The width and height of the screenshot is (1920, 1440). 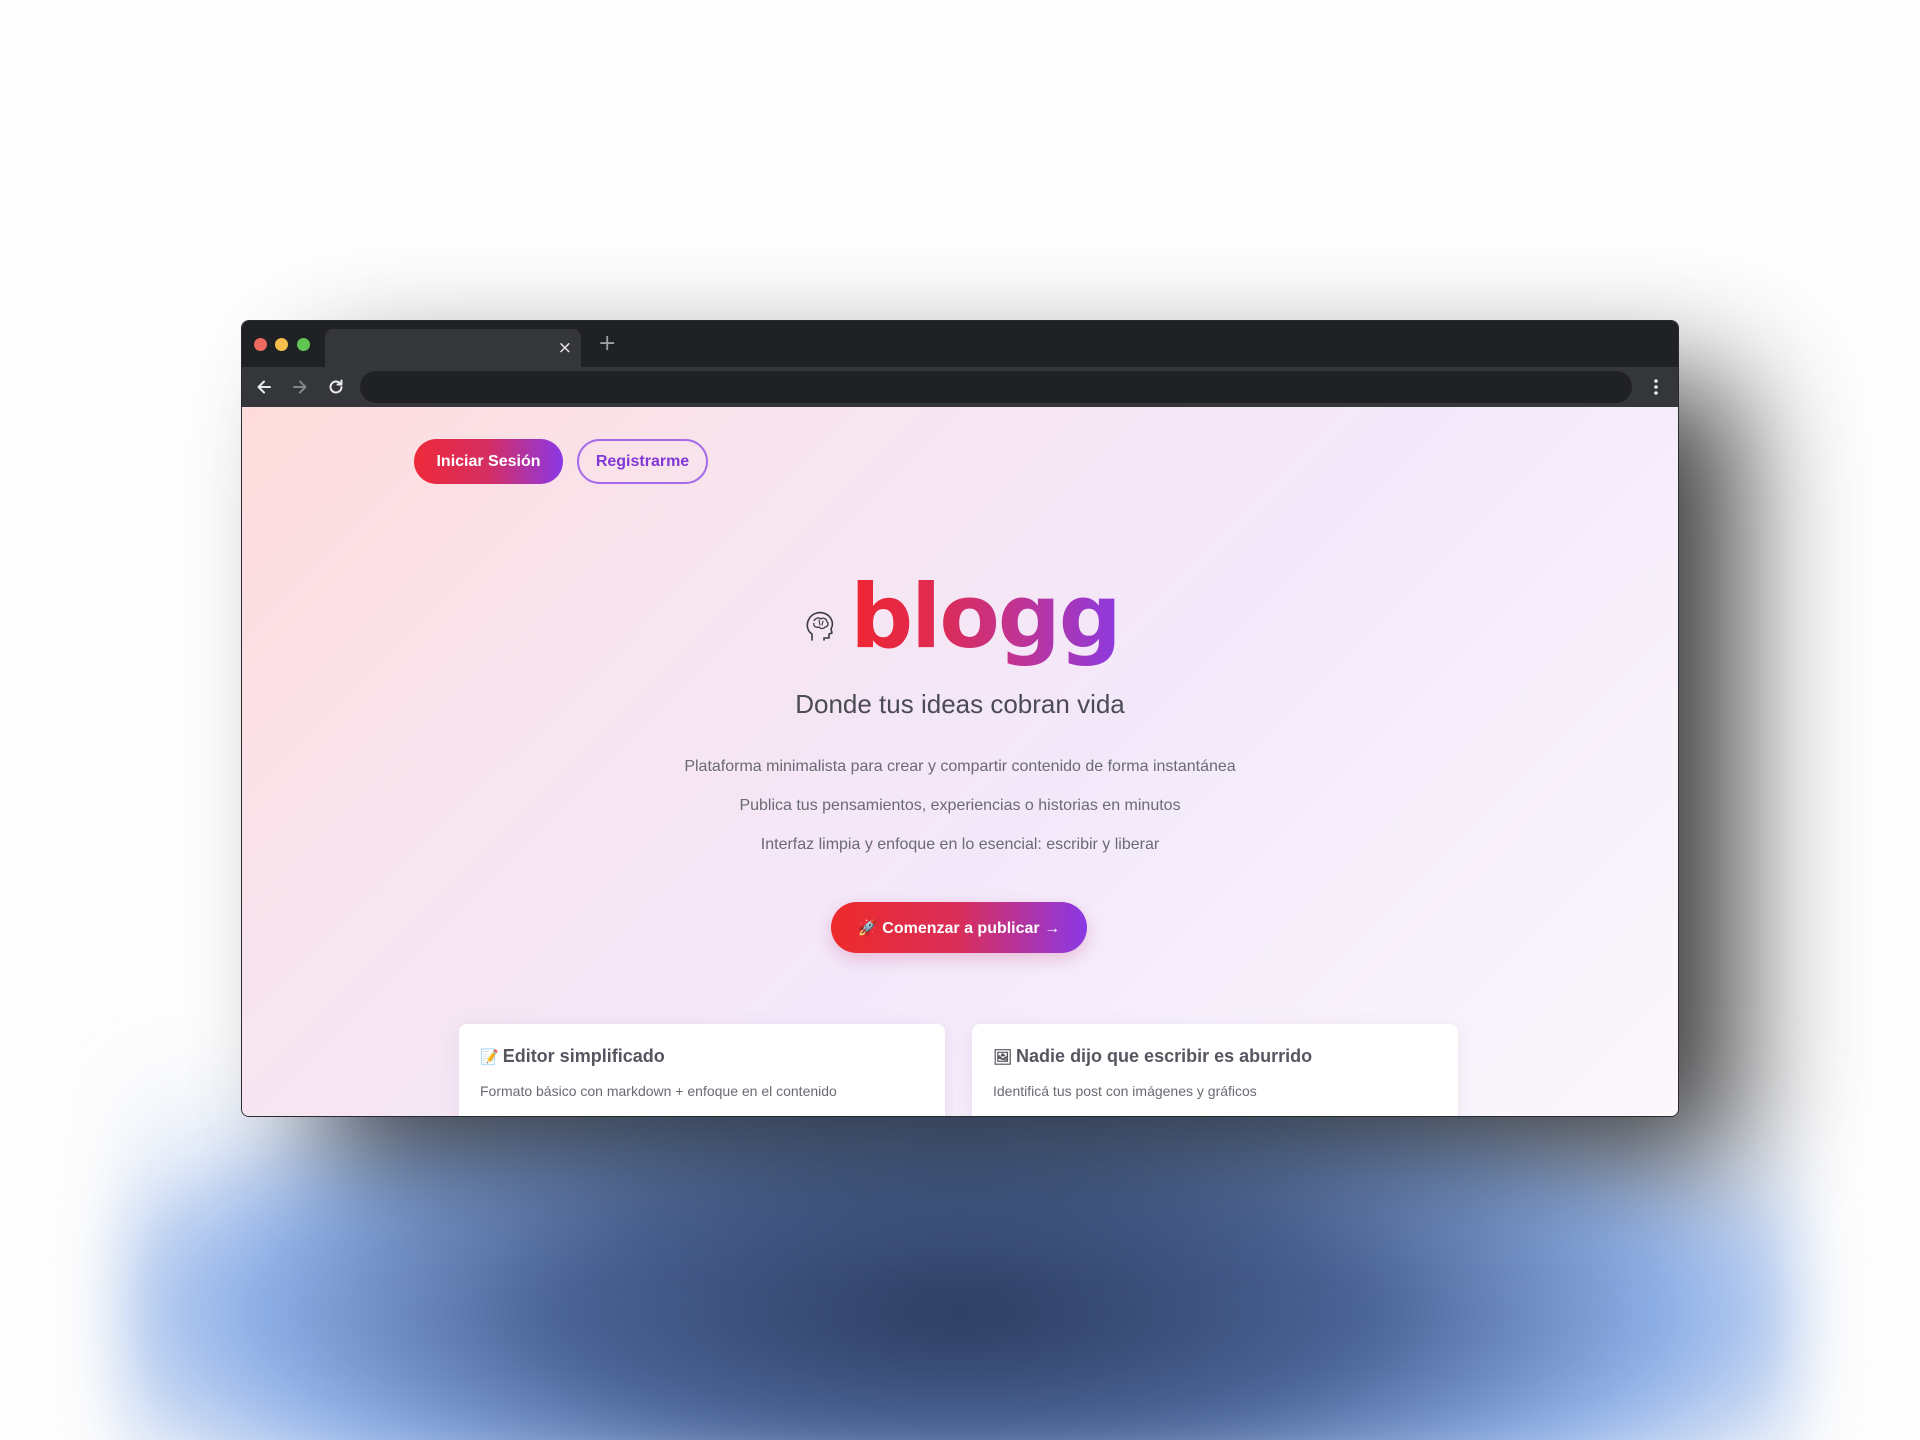 I want to click on kebab-menu-icon, so click(x=1656, y=387).